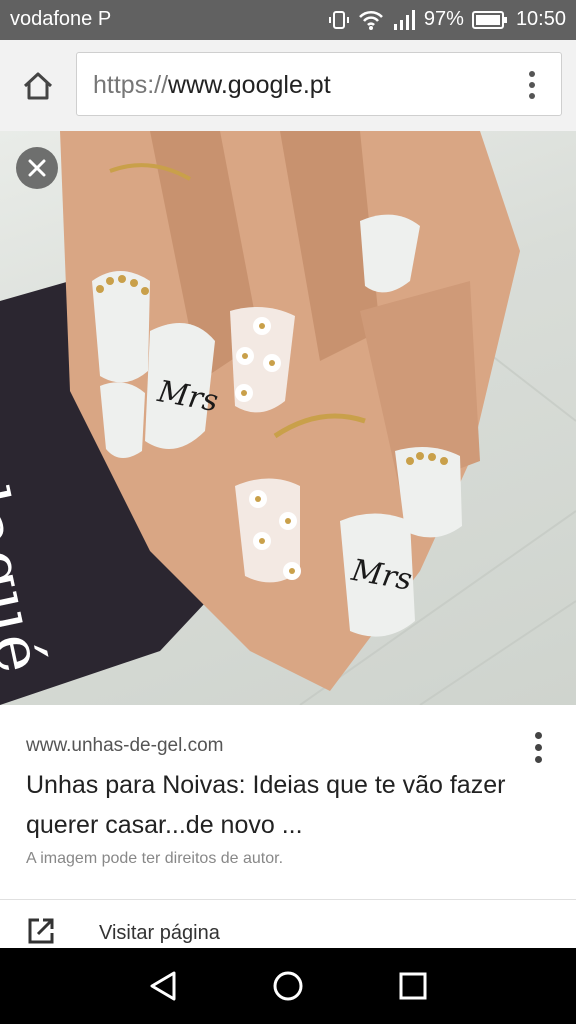  What do you see at coordinates (249, 85) in the screenshot?
I see `url-host: www.google.pt` at bounding box center [249, 85].